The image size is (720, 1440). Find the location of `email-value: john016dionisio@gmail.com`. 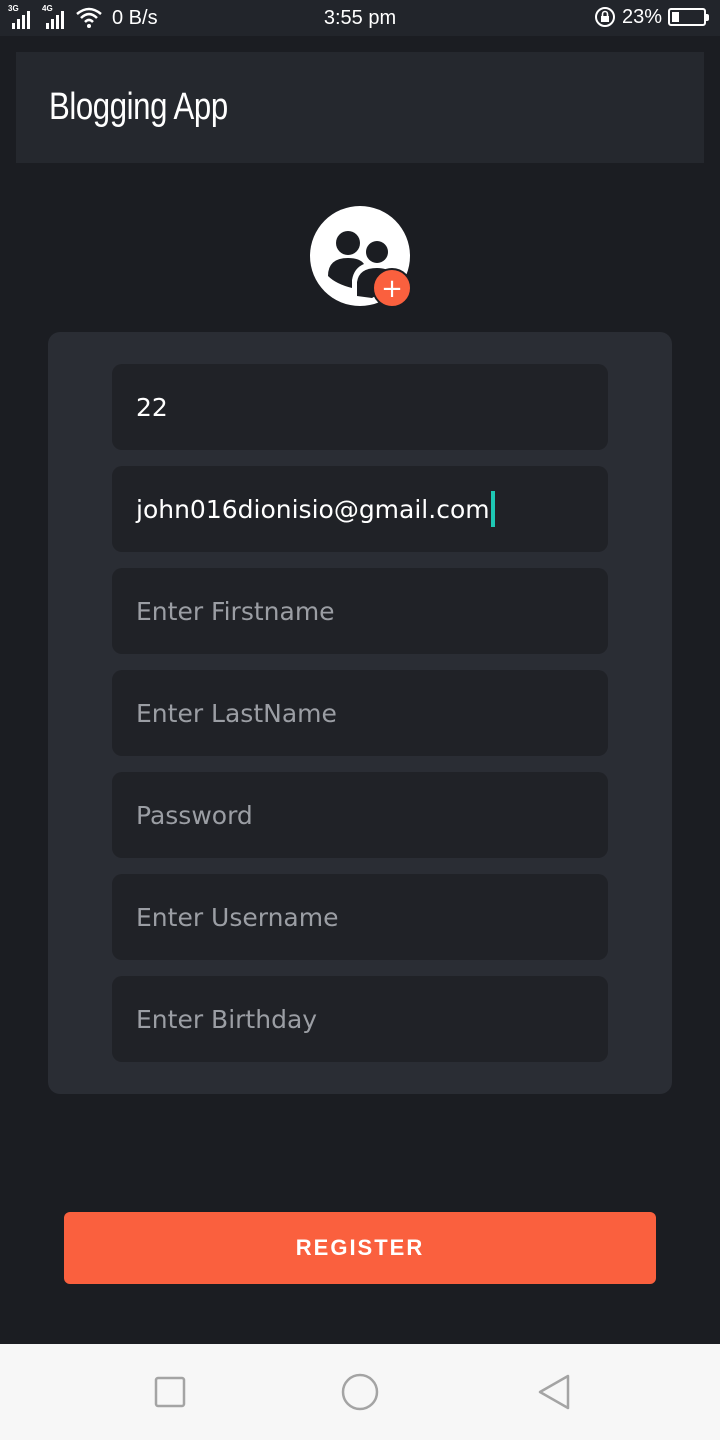

email-value: john016dionisio@gmail.com is located at coordinates (313, 509).